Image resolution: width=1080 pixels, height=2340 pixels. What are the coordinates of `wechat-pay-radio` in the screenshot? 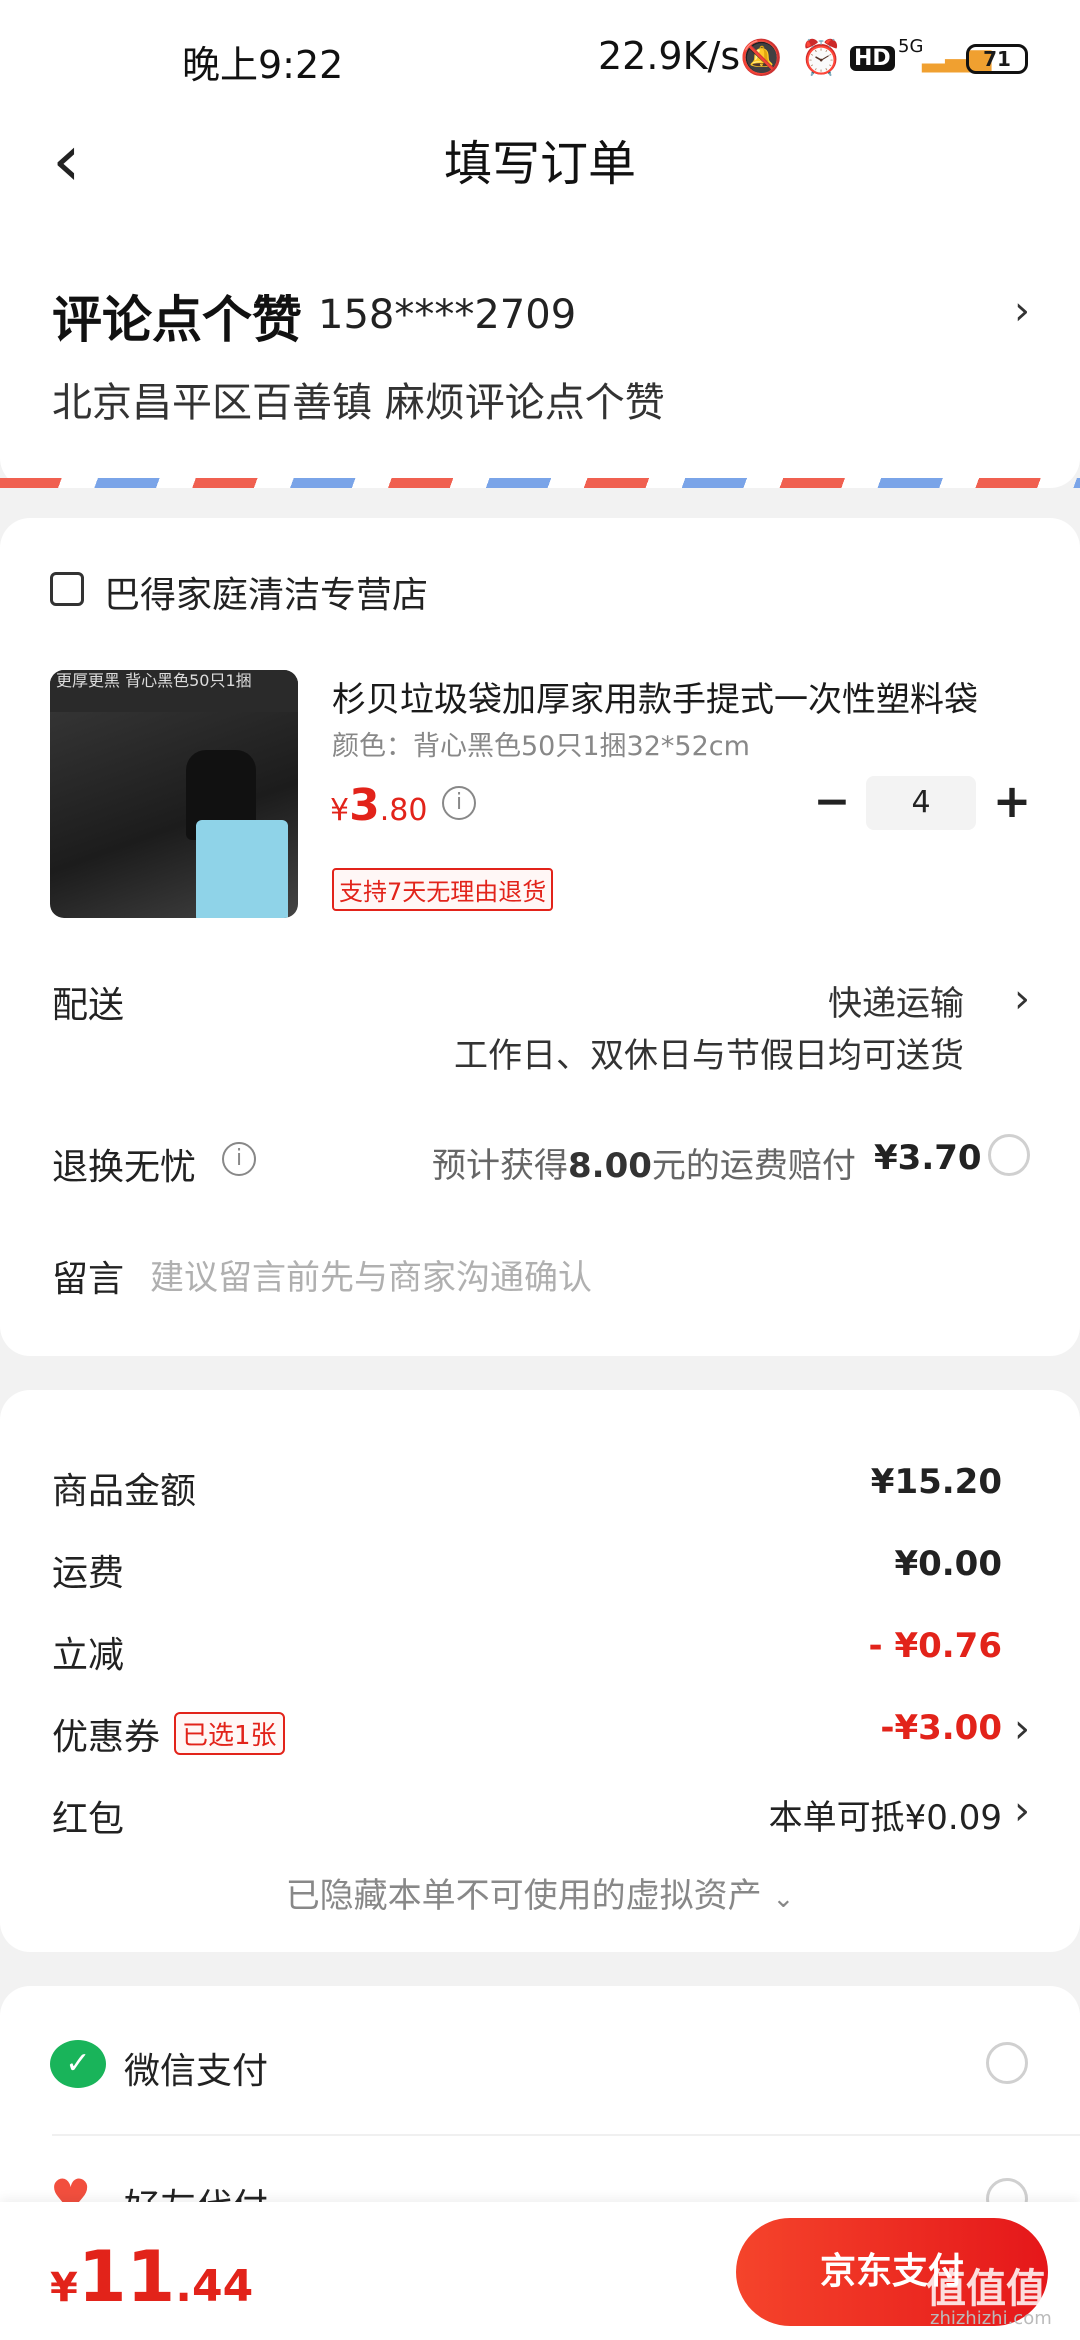 It's located at (1007, 2063).